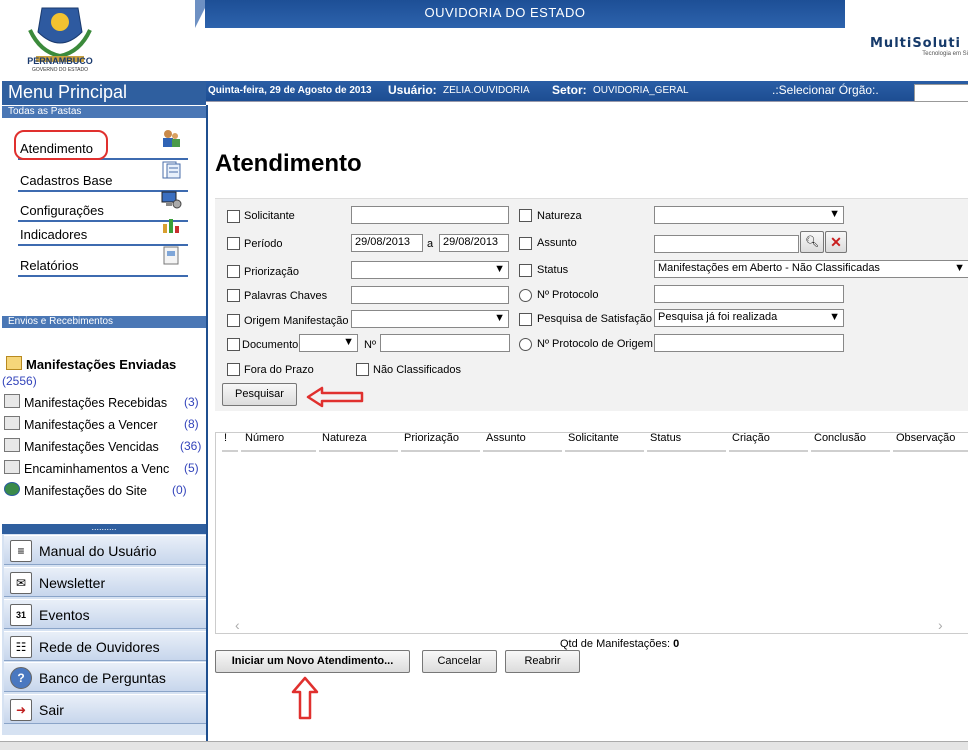 This screenshot has width=968, height=750. What do you see at coordinates (665, 438) in the screenshot?
I see `column-header: Status` at bounding box center [665, 438].